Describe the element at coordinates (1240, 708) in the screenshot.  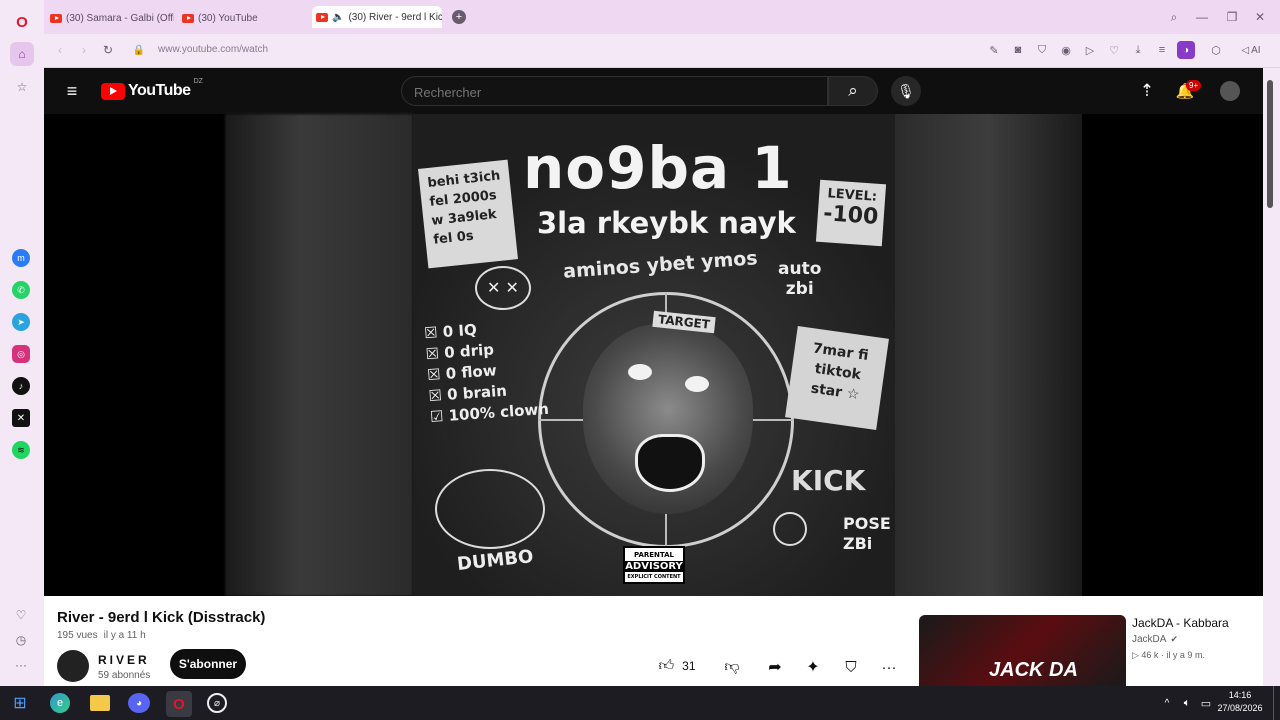
I see `clock-date: 27/08/2026` at that location.